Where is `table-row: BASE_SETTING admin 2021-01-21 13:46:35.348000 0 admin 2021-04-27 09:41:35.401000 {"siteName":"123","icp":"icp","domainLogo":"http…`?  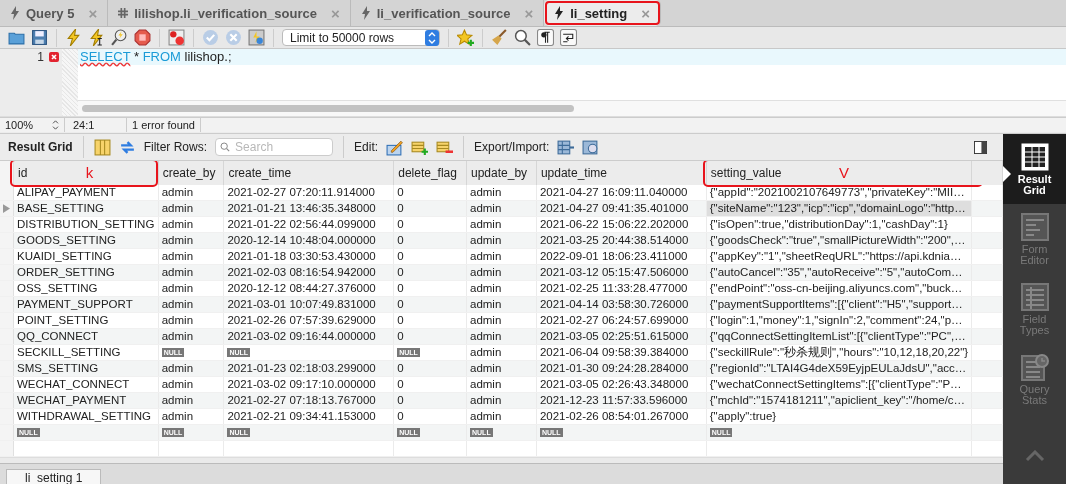 table-row: BASE_SETTING admin 2021-01-21 13:46:35.348000 0 admin 2021-04-27 09:41:35.401000 {"siteName":"123","icp":"icp","domainLogo":"http… is located at coordinates (501, 208).